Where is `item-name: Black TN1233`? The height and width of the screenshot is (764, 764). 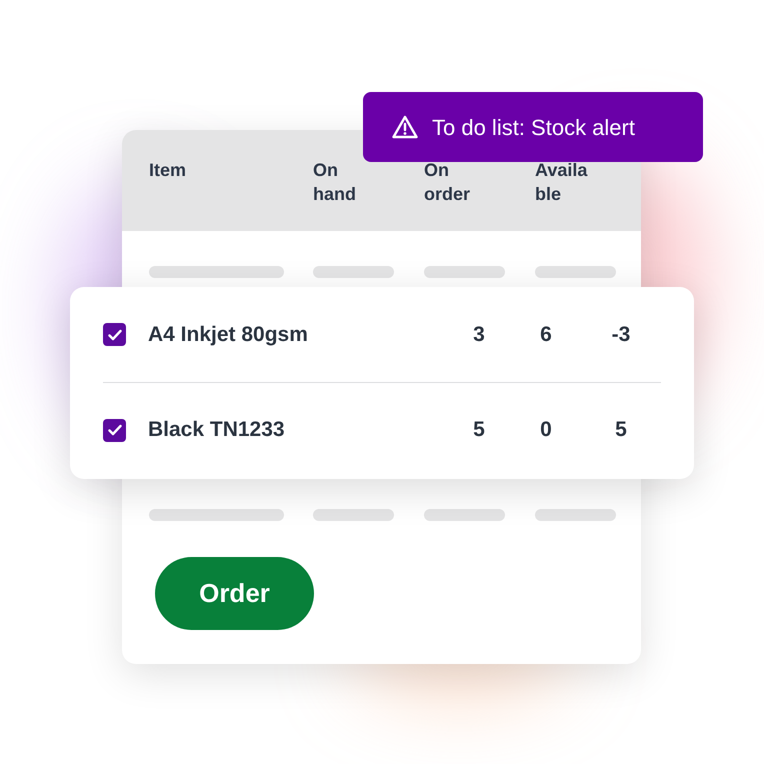 item-name: Black TN1233 is located at coordinates (216, 430).